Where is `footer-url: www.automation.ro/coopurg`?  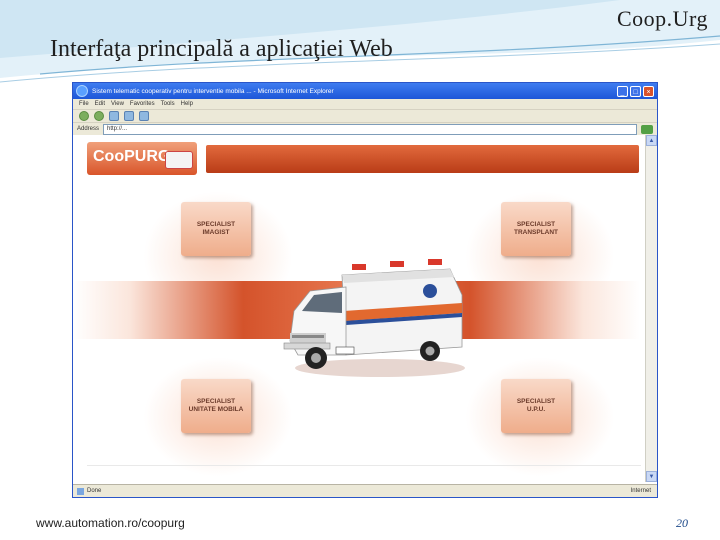
footer-url: www.automation.ro/coopurg is located at coordinates (110, 523).